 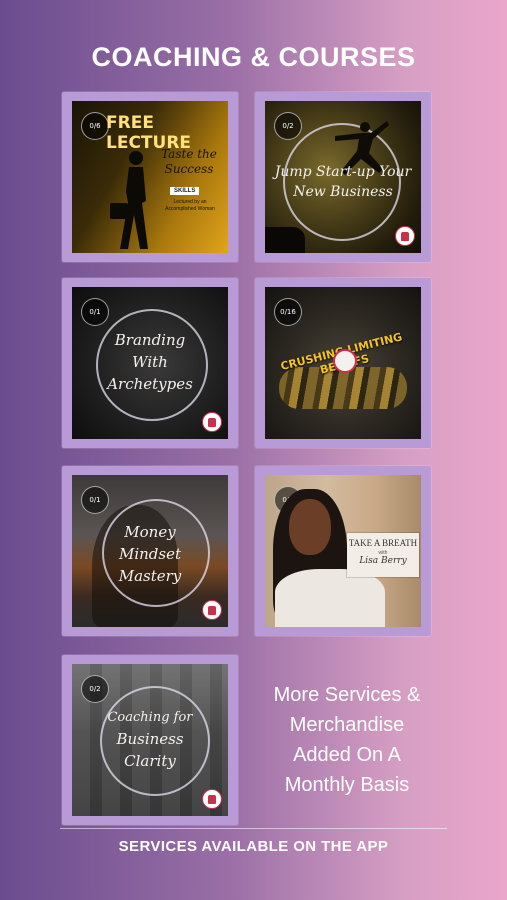 I want to click on course-title-line2: Mindset, so click(x=150, y=554).